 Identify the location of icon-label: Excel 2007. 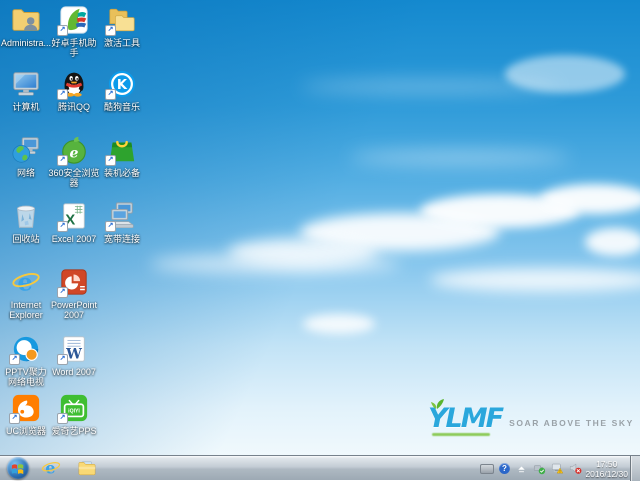
(74, 239).